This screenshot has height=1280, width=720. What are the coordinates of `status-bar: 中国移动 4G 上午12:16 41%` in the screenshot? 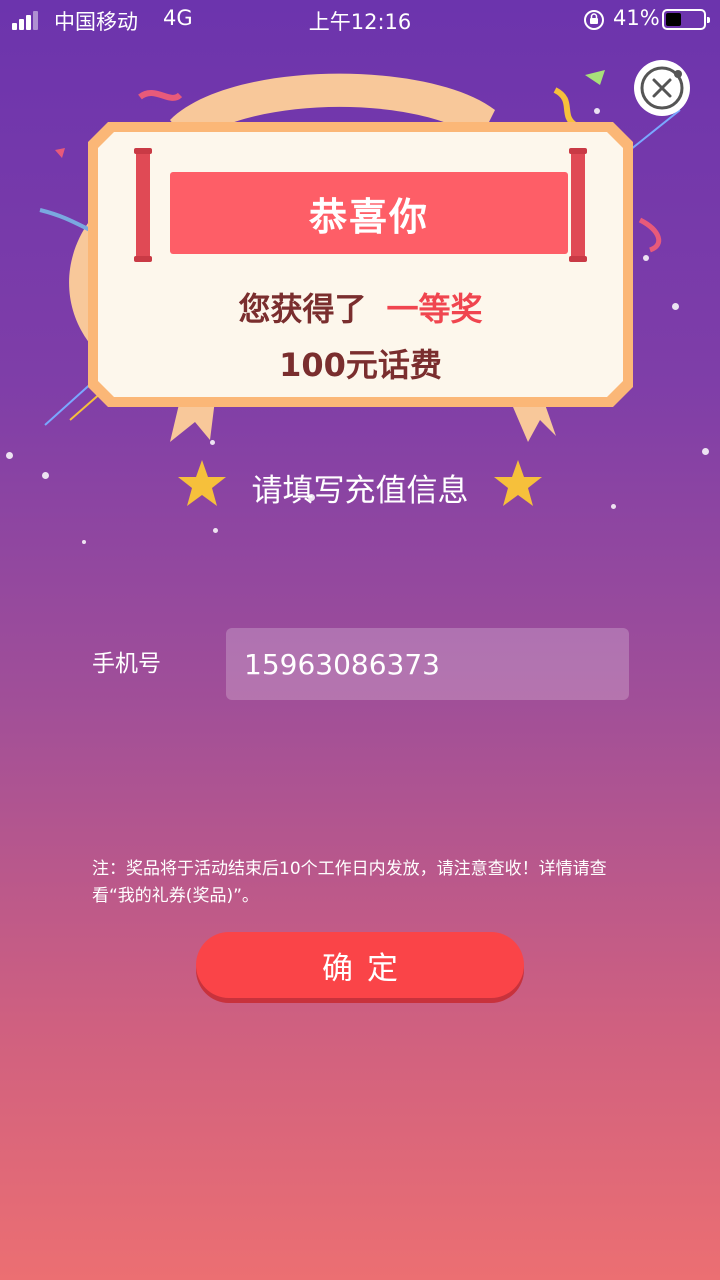 It's located at (360, 20).